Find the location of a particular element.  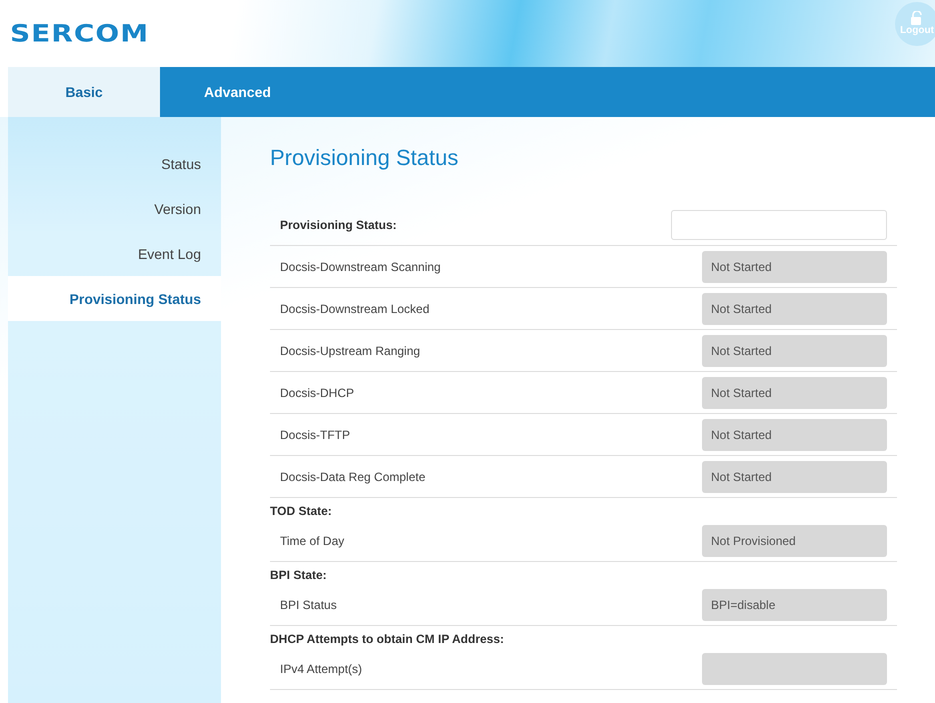

status-label: Docsis-Downstream Scanning is located at coordinates (360, 267).